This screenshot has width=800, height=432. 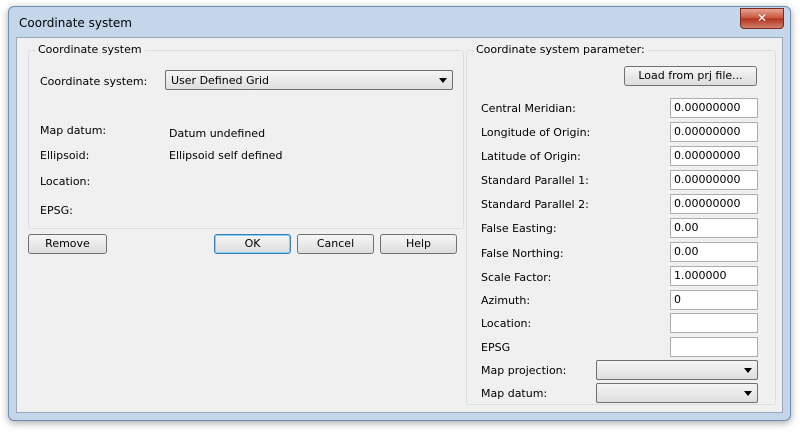 What do you see at coordinates (73, 130) in the screenshot?
I see `map-datum-label: Map datum:` at bounding box center [73, 130].